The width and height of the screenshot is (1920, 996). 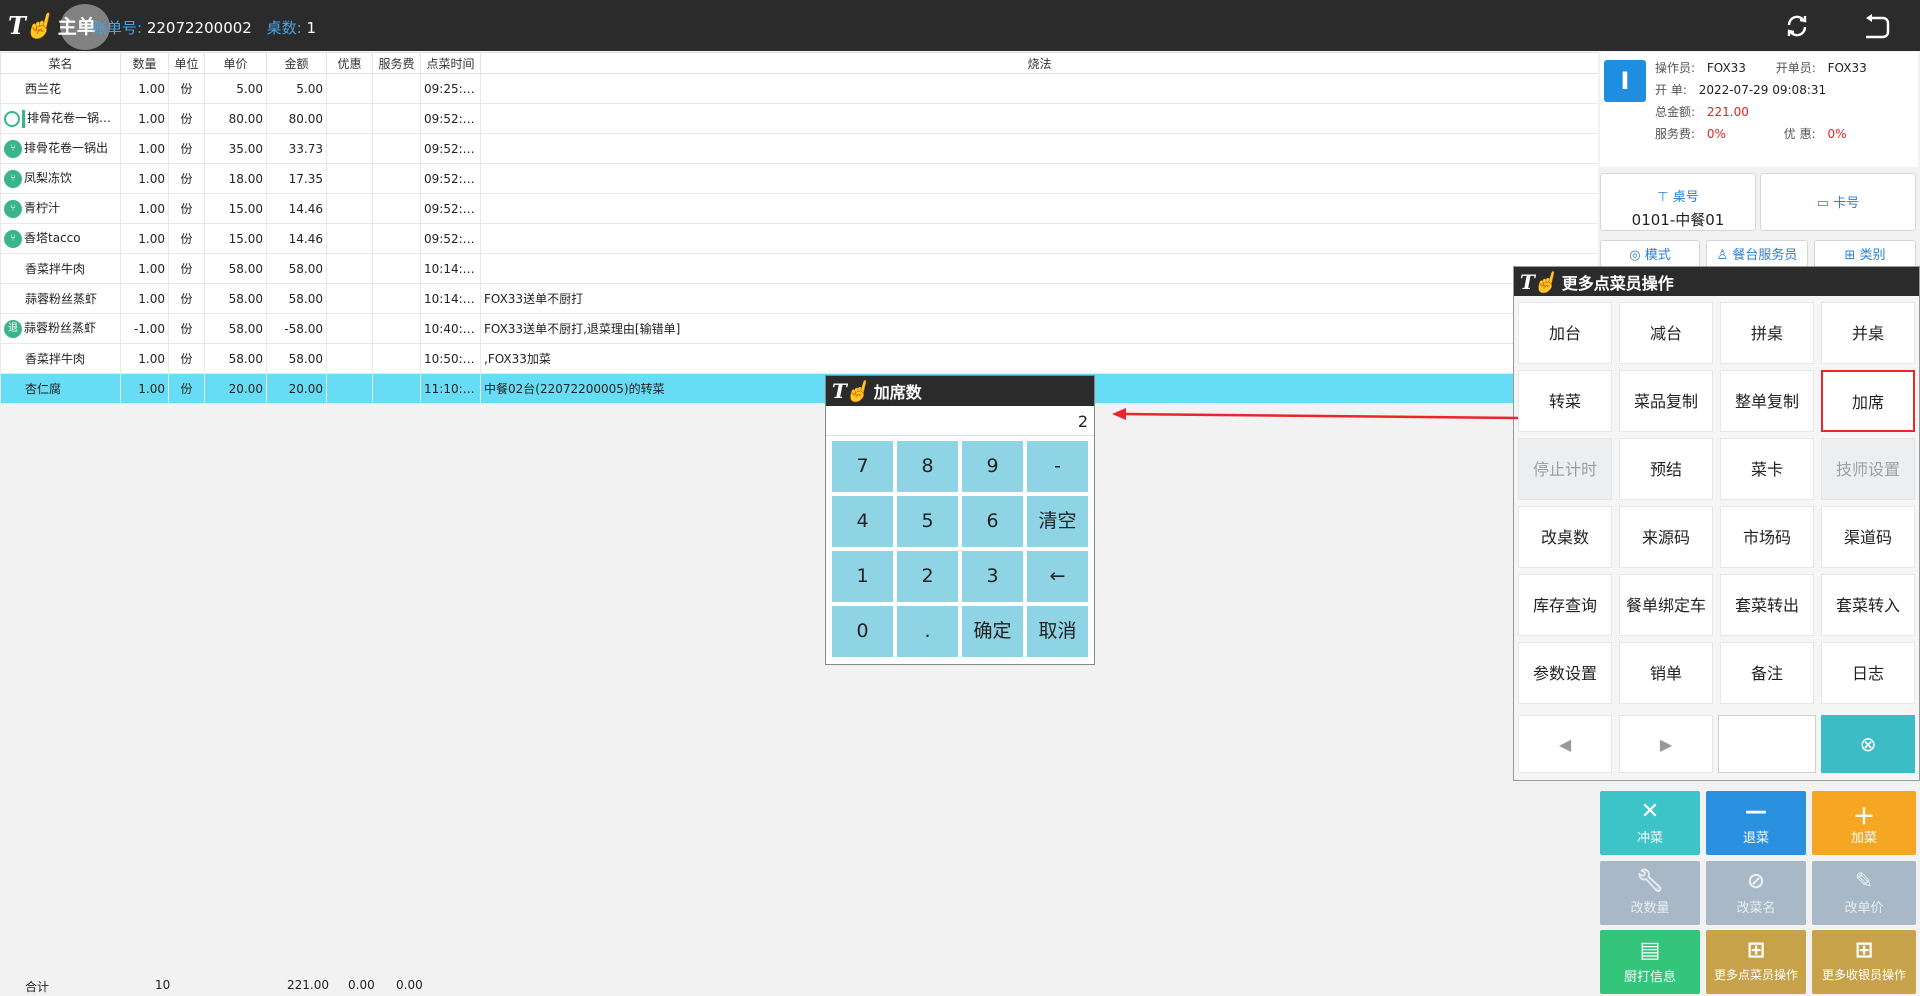 What do you see at coordinates (1864, 823) in the screenshot?
I see `add-dish-button: ＋加菜` at bounding box center [1864, 823].